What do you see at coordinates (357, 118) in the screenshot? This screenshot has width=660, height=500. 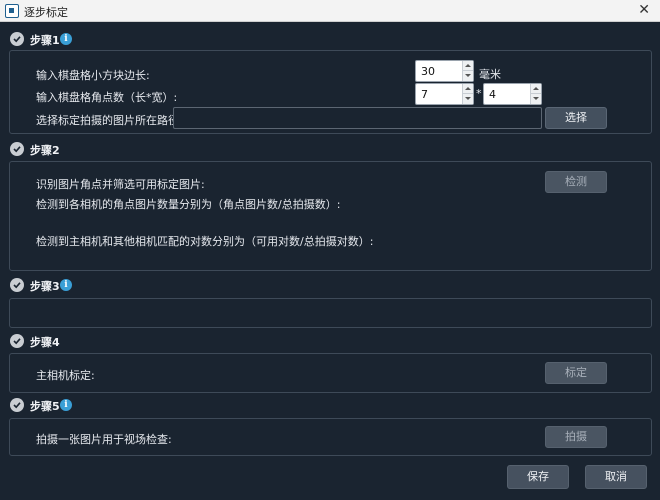 I see `path-input` at bounding box center [357, 118].